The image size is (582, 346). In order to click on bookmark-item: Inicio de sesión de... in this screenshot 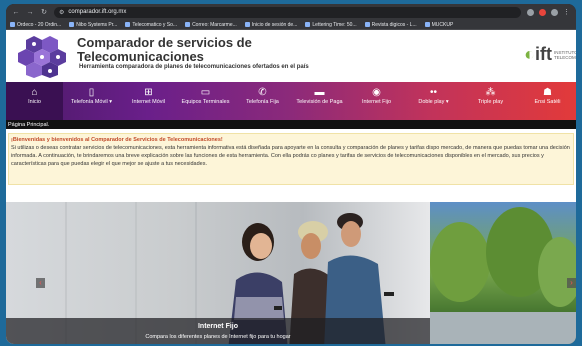, I will do `click(271, 24)`.